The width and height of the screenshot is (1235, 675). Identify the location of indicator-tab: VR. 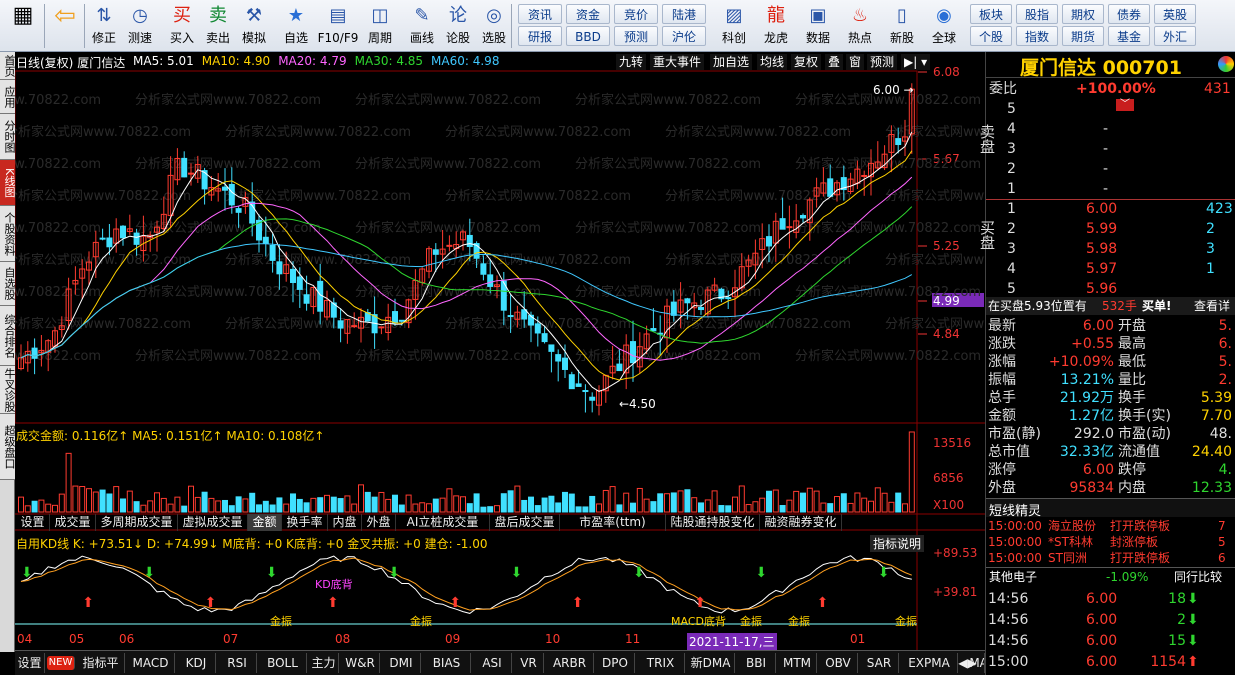
(529, 663).